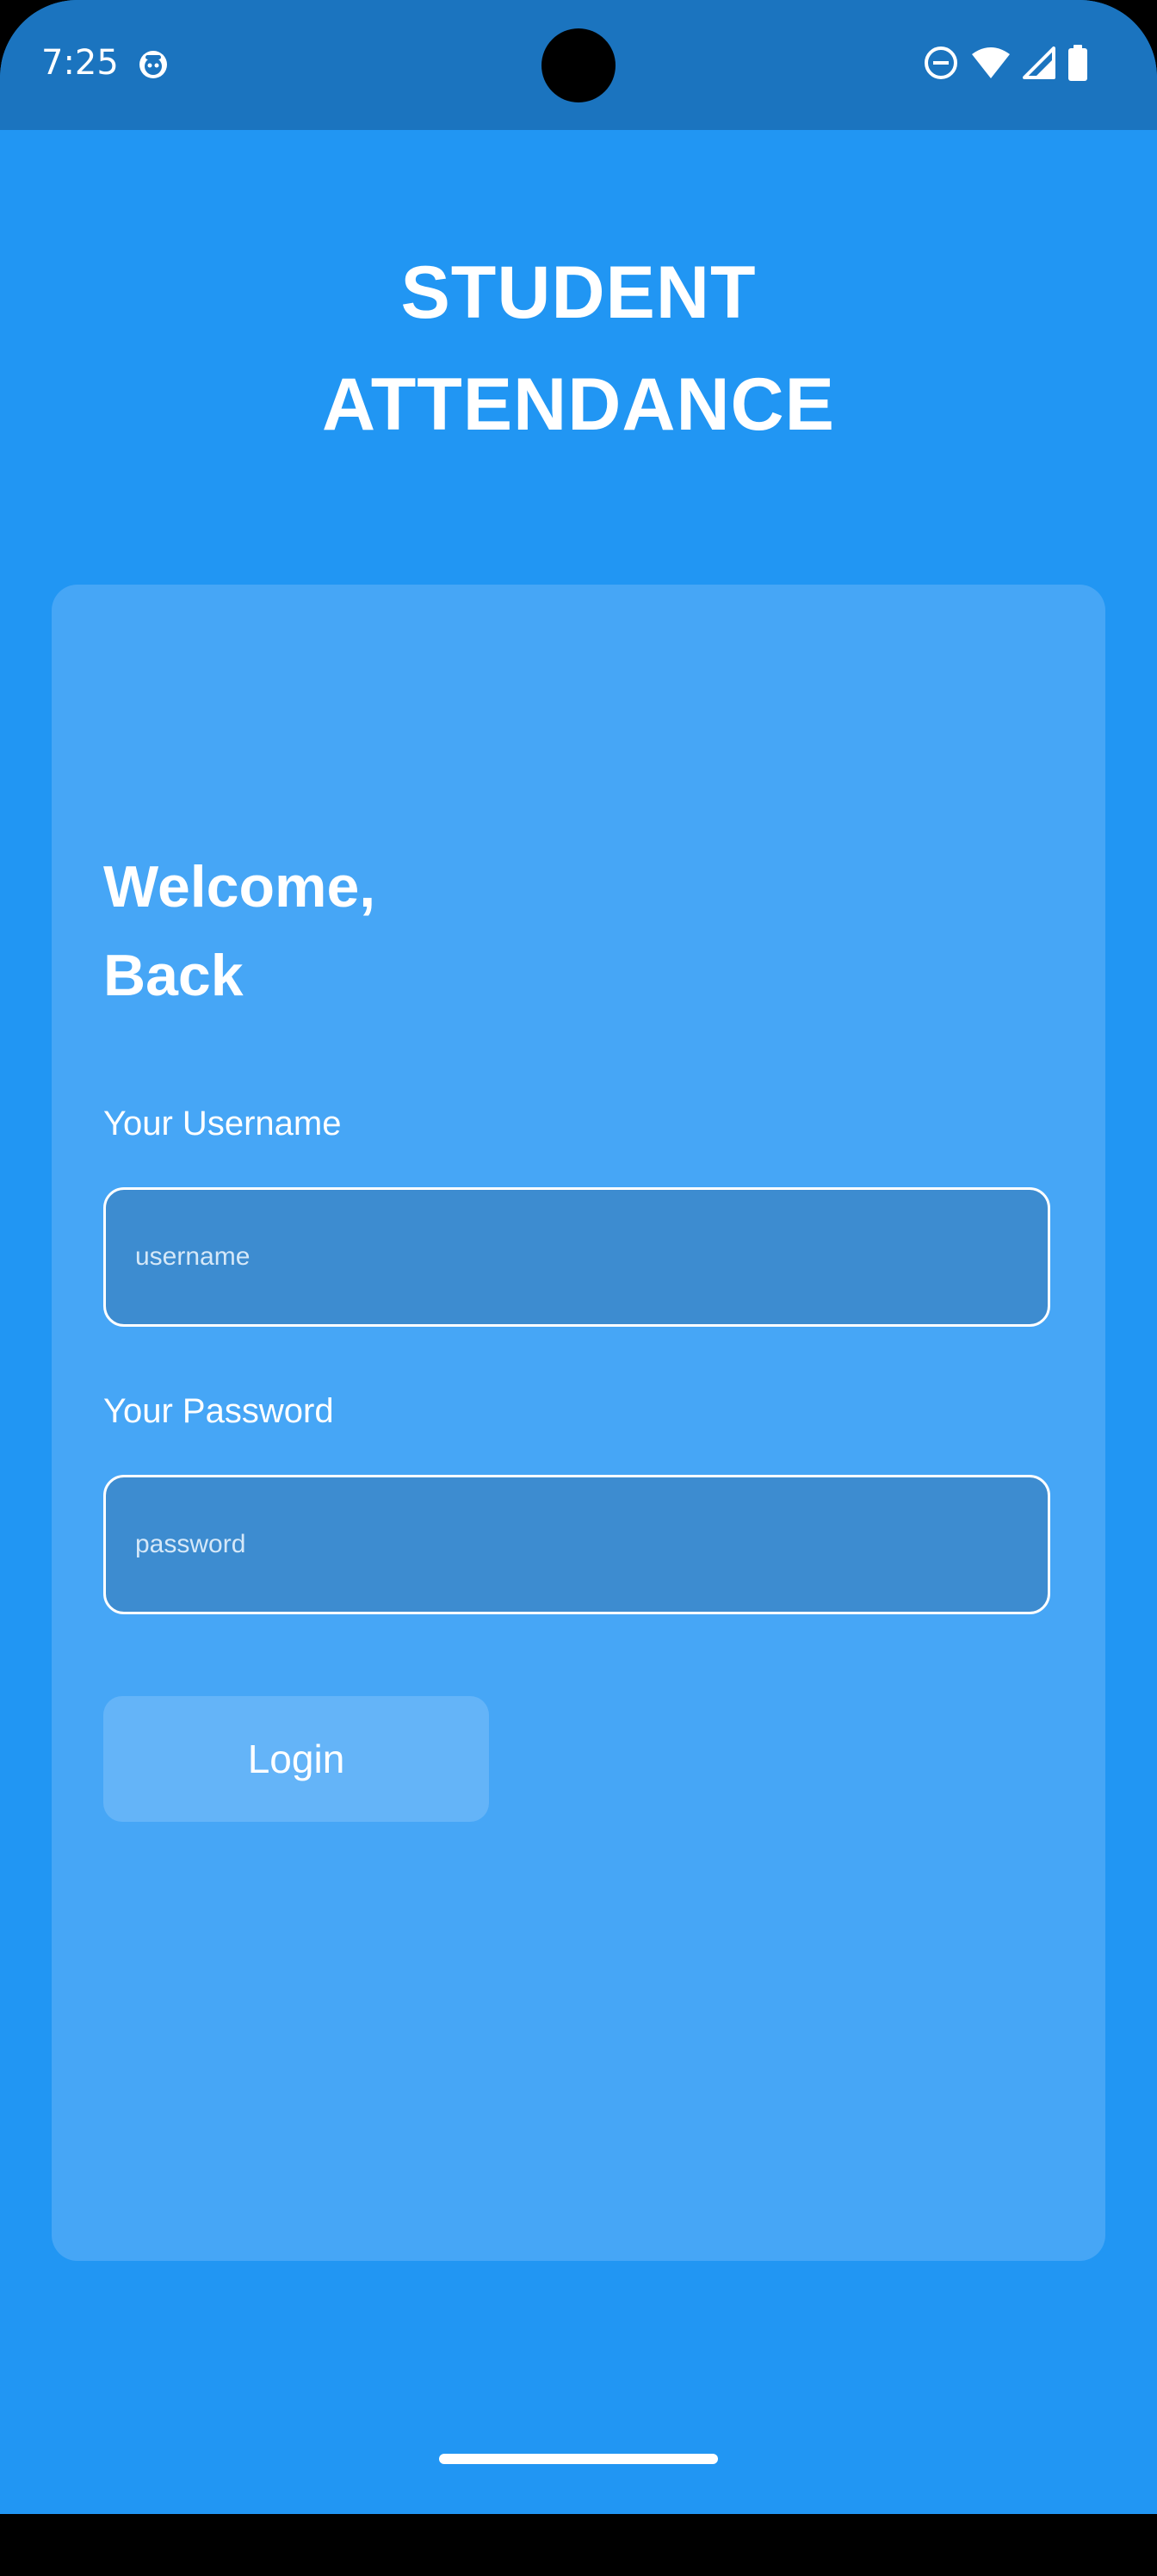 Image resolution: width=1157 pixels, height=2576 pixels. Describe the element at coordinates (80, 63) in the screenshot. I see `status-time: 7:25` at that location.